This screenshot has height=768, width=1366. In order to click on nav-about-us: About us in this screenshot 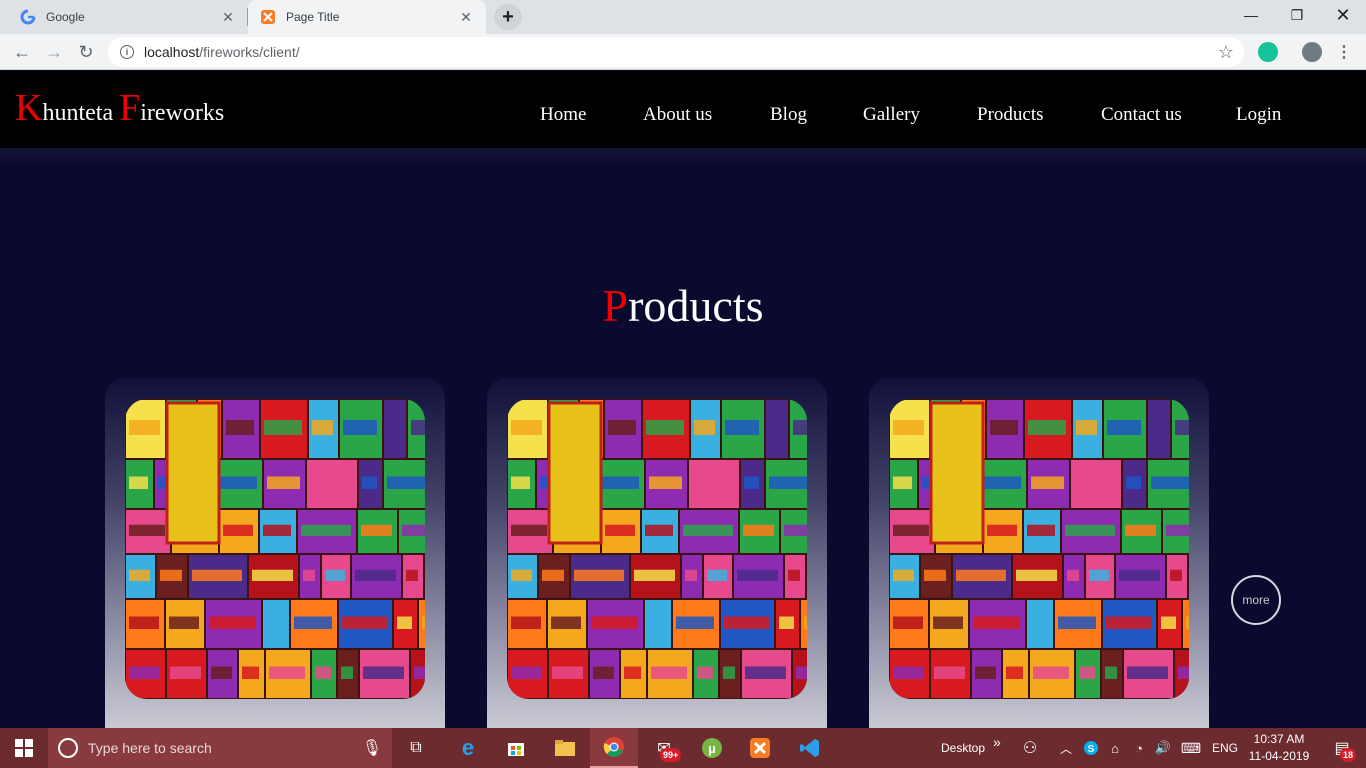, I will do `click(677, 115)`.